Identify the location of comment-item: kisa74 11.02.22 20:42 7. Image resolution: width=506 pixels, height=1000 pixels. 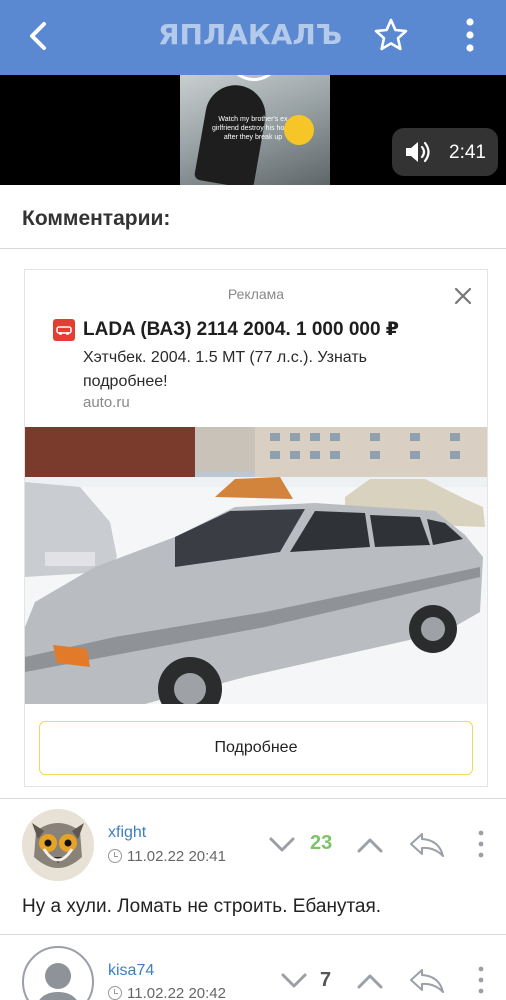
(253, 967).